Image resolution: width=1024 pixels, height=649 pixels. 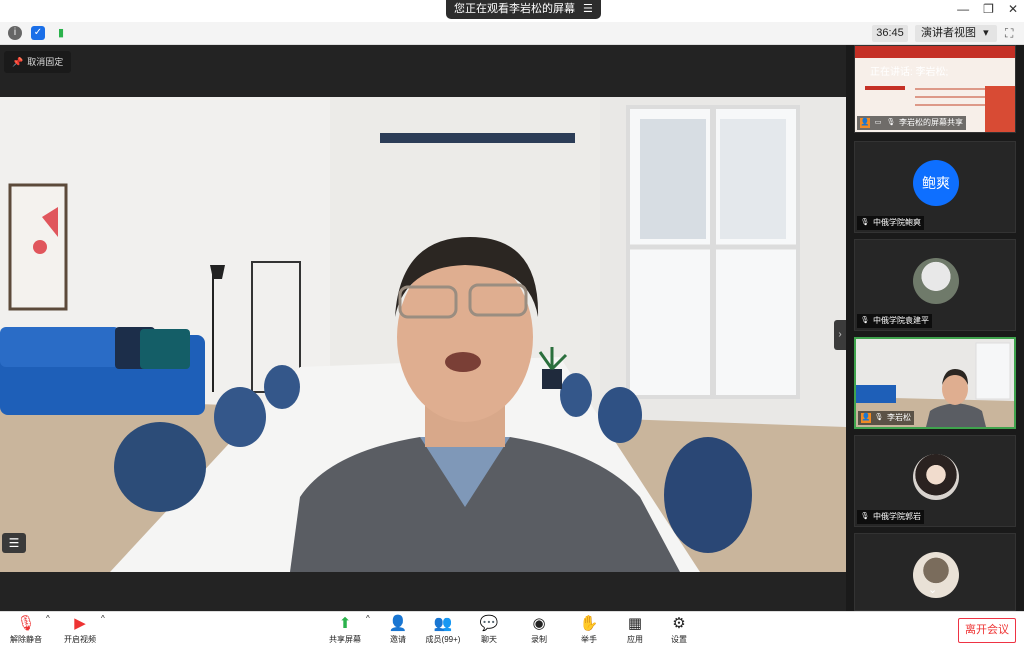 What do you see at coordinates (345, 639) in the screenshot?
I see `share-screen-label: 共享屏幕` at bounding box center [345, 639].